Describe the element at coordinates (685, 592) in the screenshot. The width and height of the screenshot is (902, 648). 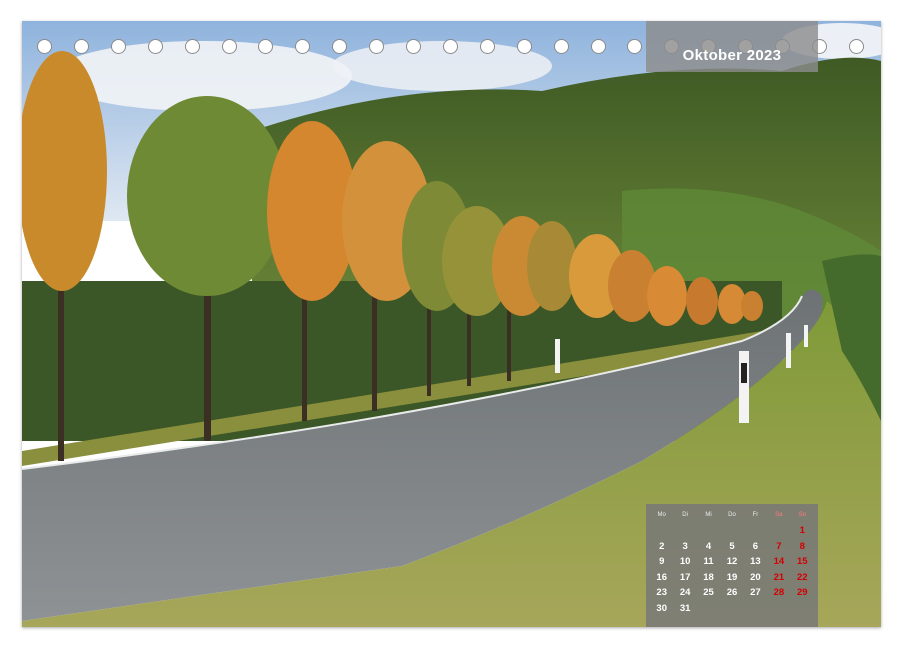
I see `calendar-day: 24` at that location.